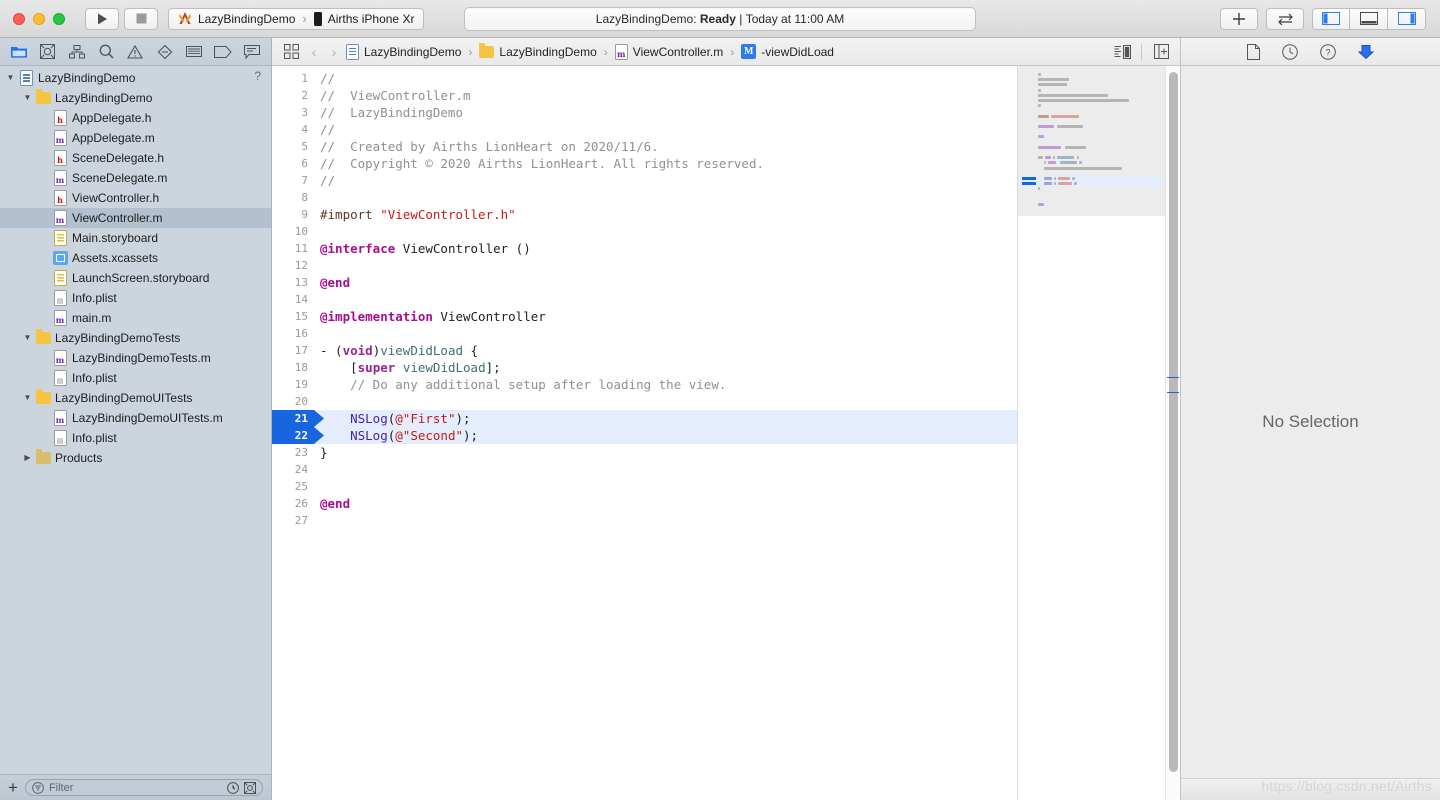  I want to click on stop-button, so click(141, 18).